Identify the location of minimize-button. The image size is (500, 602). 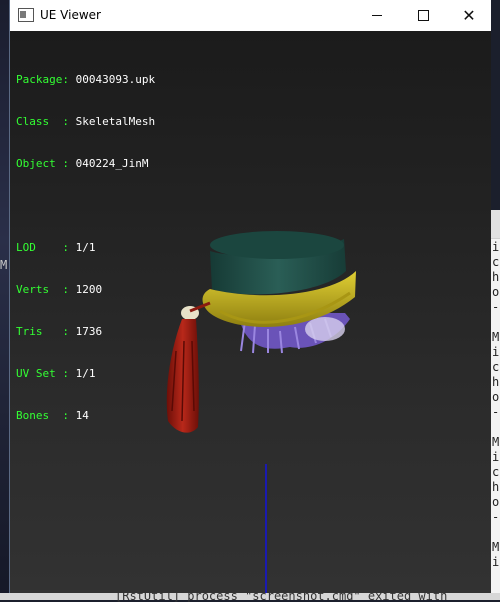
(377, 15).